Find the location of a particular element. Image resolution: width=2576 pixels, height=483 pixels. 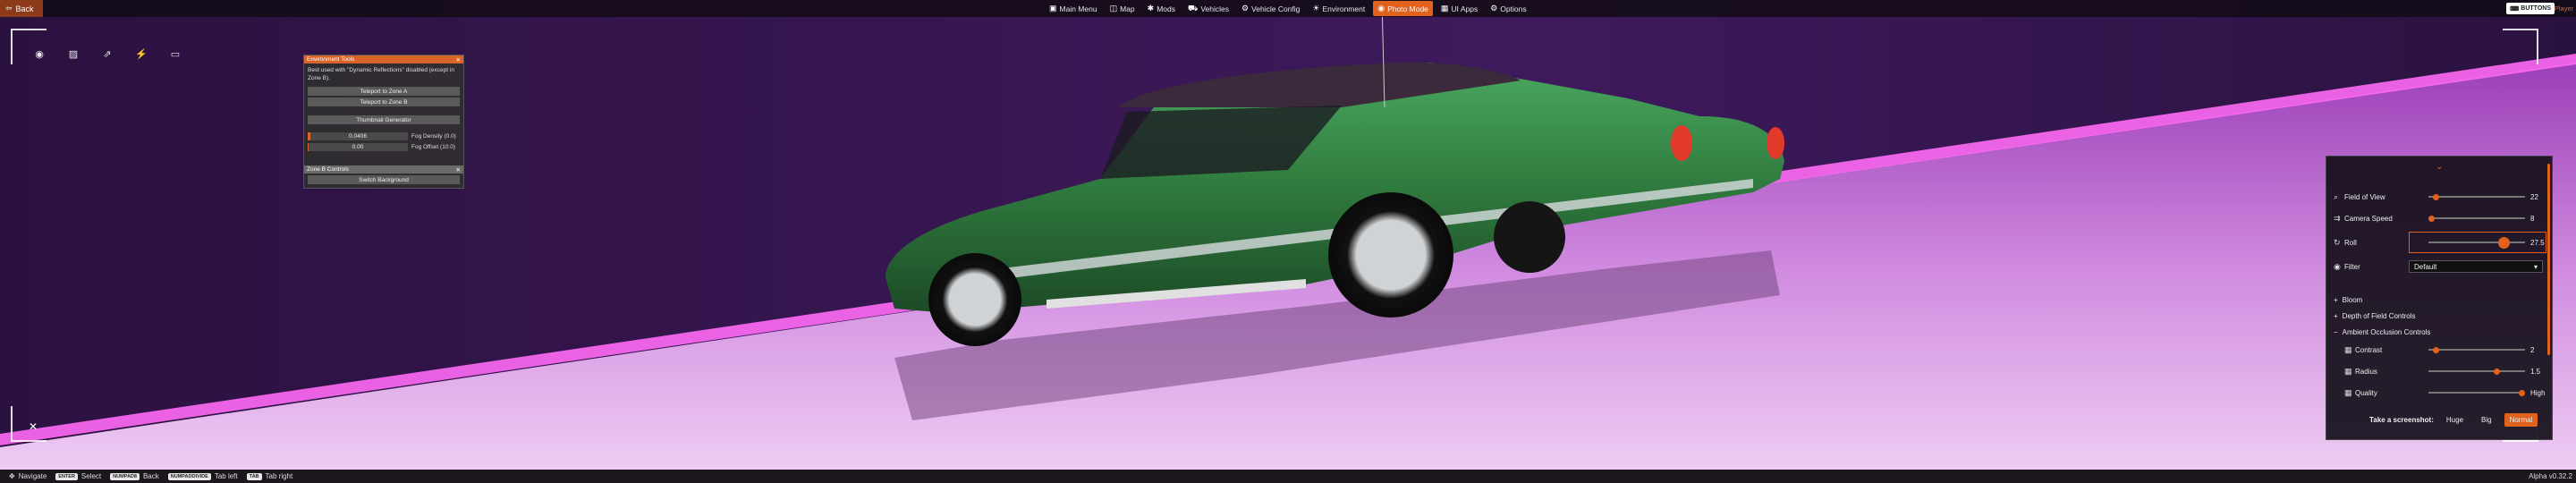

player-label: Player is located at coordinates (2563, 8).